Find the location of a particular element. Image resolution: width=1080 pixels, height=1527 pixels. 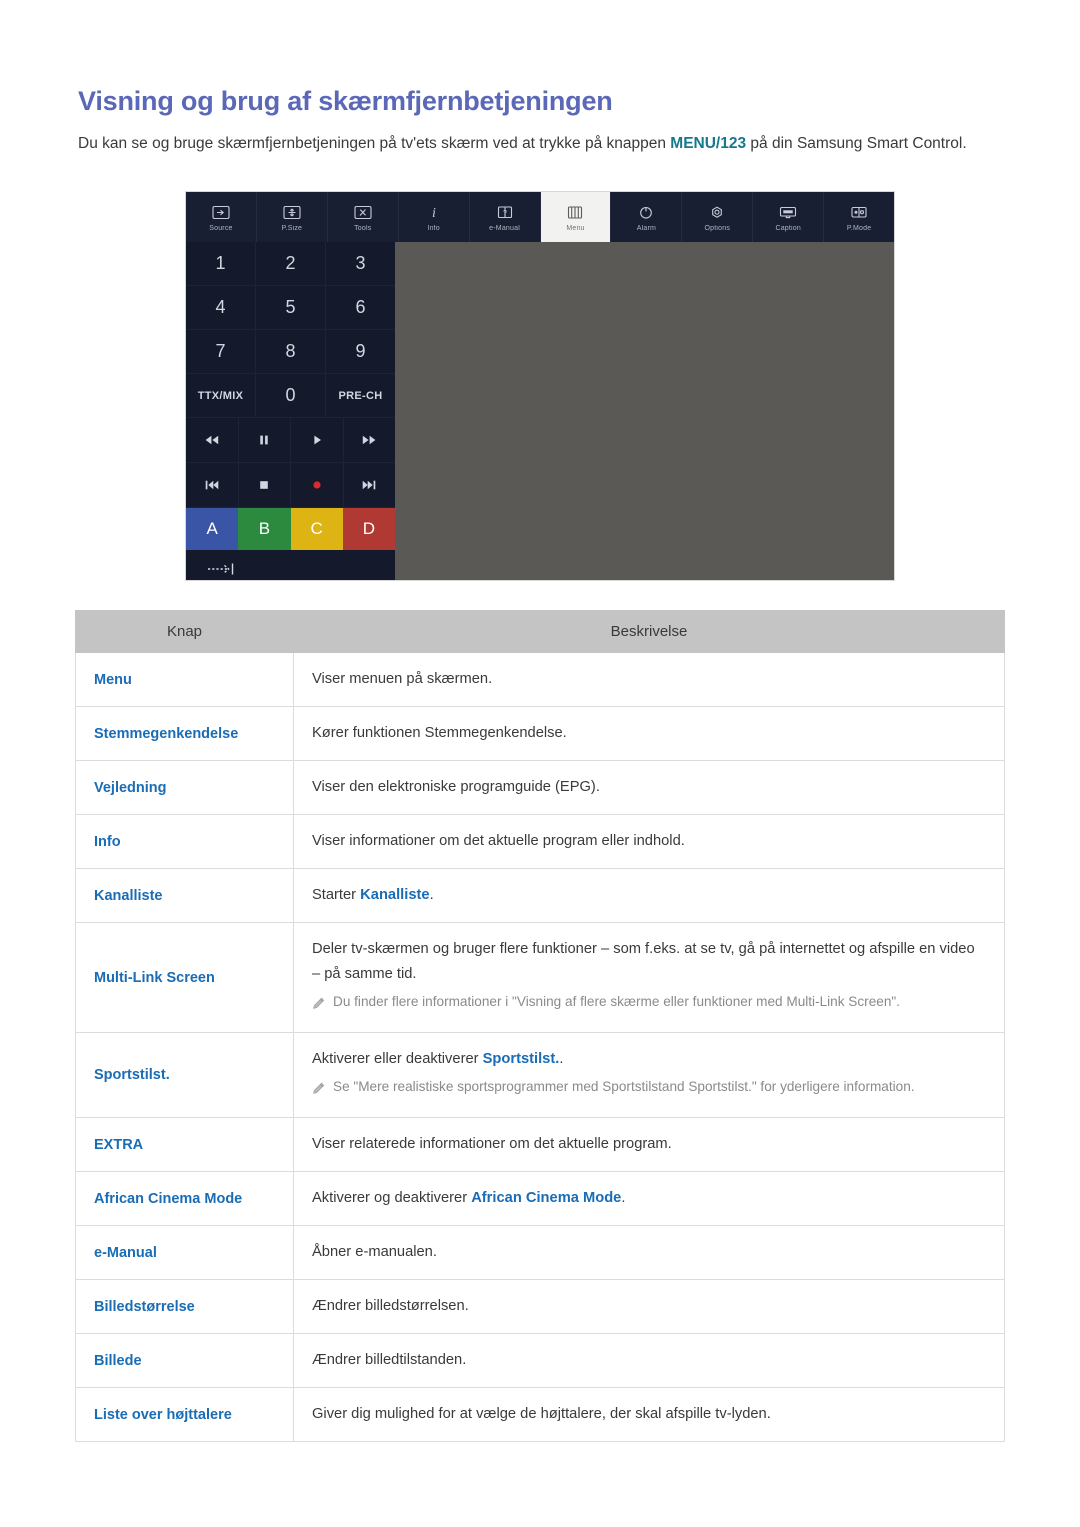

keypad-button-2: 2 is located at coordinates (291, 264).